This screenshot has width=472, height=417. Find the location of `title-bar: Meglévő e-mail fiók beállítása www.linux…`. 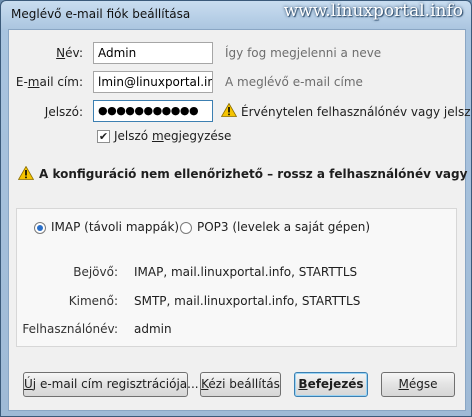

title-bar: Meglévő e-mail fiók beállítása www.linux… is located at coordinates (236, 15).